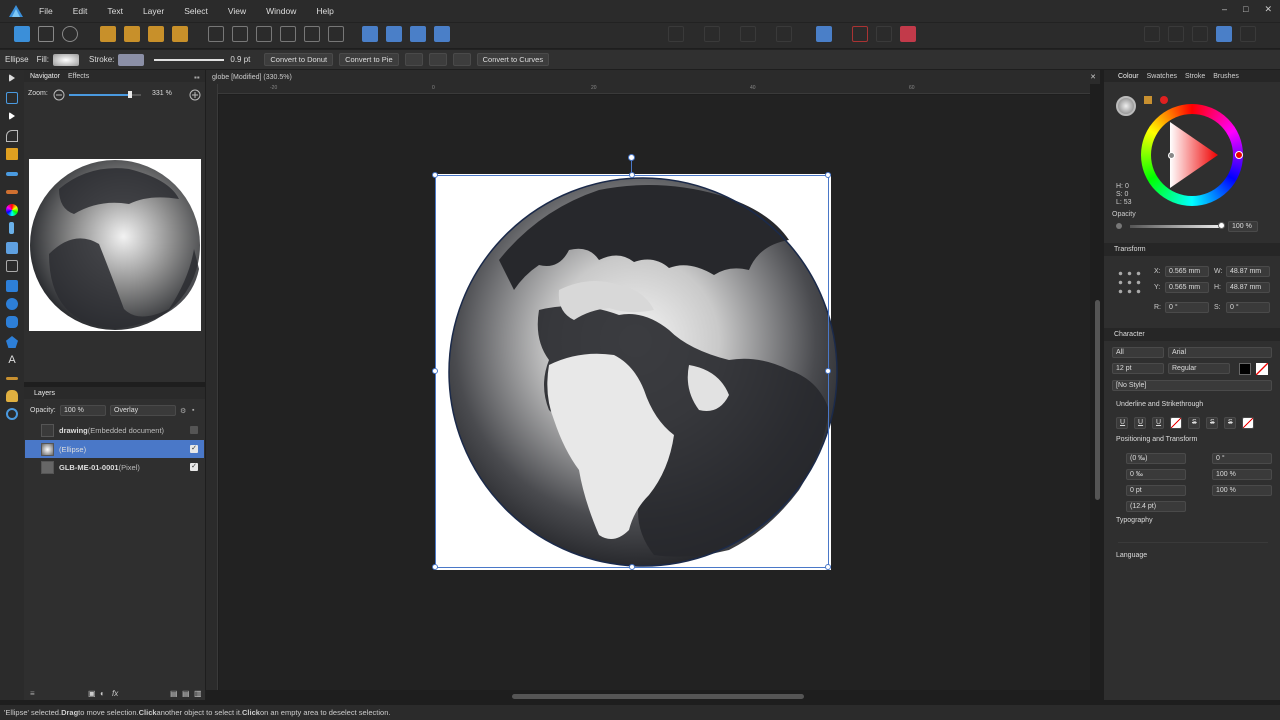  Describe the element at coordinates (312, 34) in the screenshot. I see `align-middle-icon` at that location.